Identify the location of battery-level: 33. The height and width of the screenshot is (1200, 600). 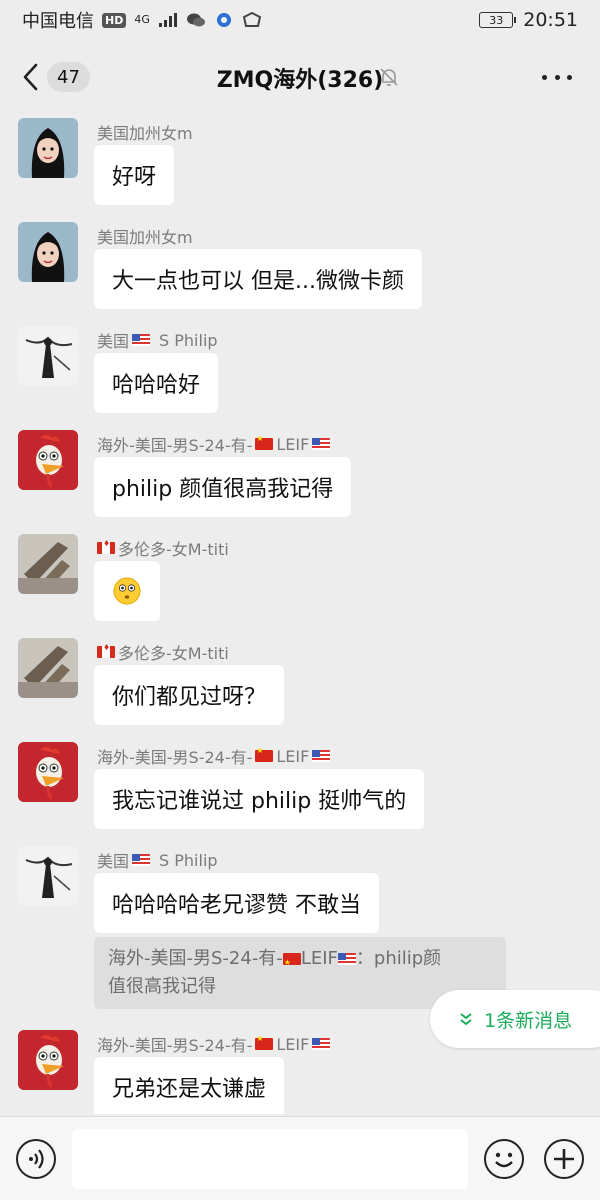
(496, 20).